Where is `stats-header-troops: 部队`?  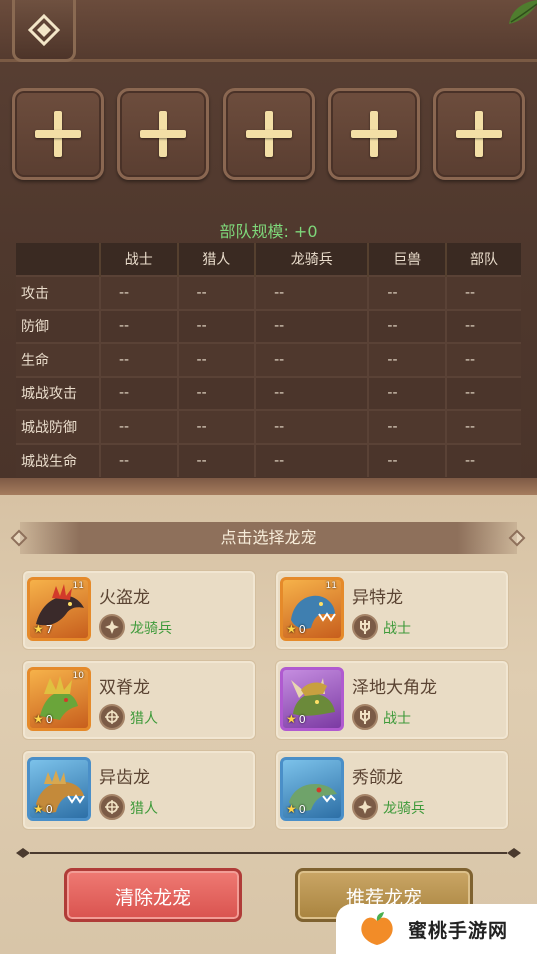 stats-header-troops: 部队 is located at coordinates (483, 259).